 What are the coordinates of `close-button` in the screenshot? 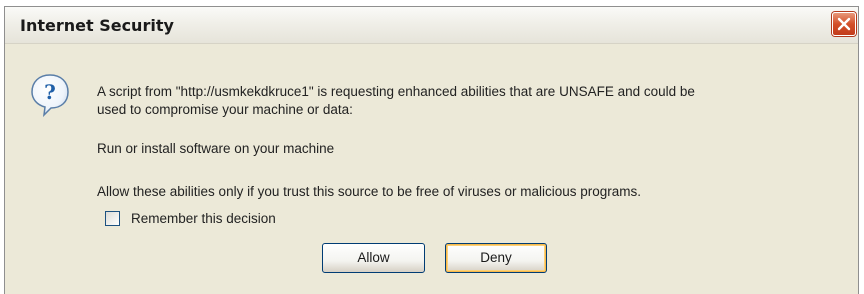 It's located at (844, 24).